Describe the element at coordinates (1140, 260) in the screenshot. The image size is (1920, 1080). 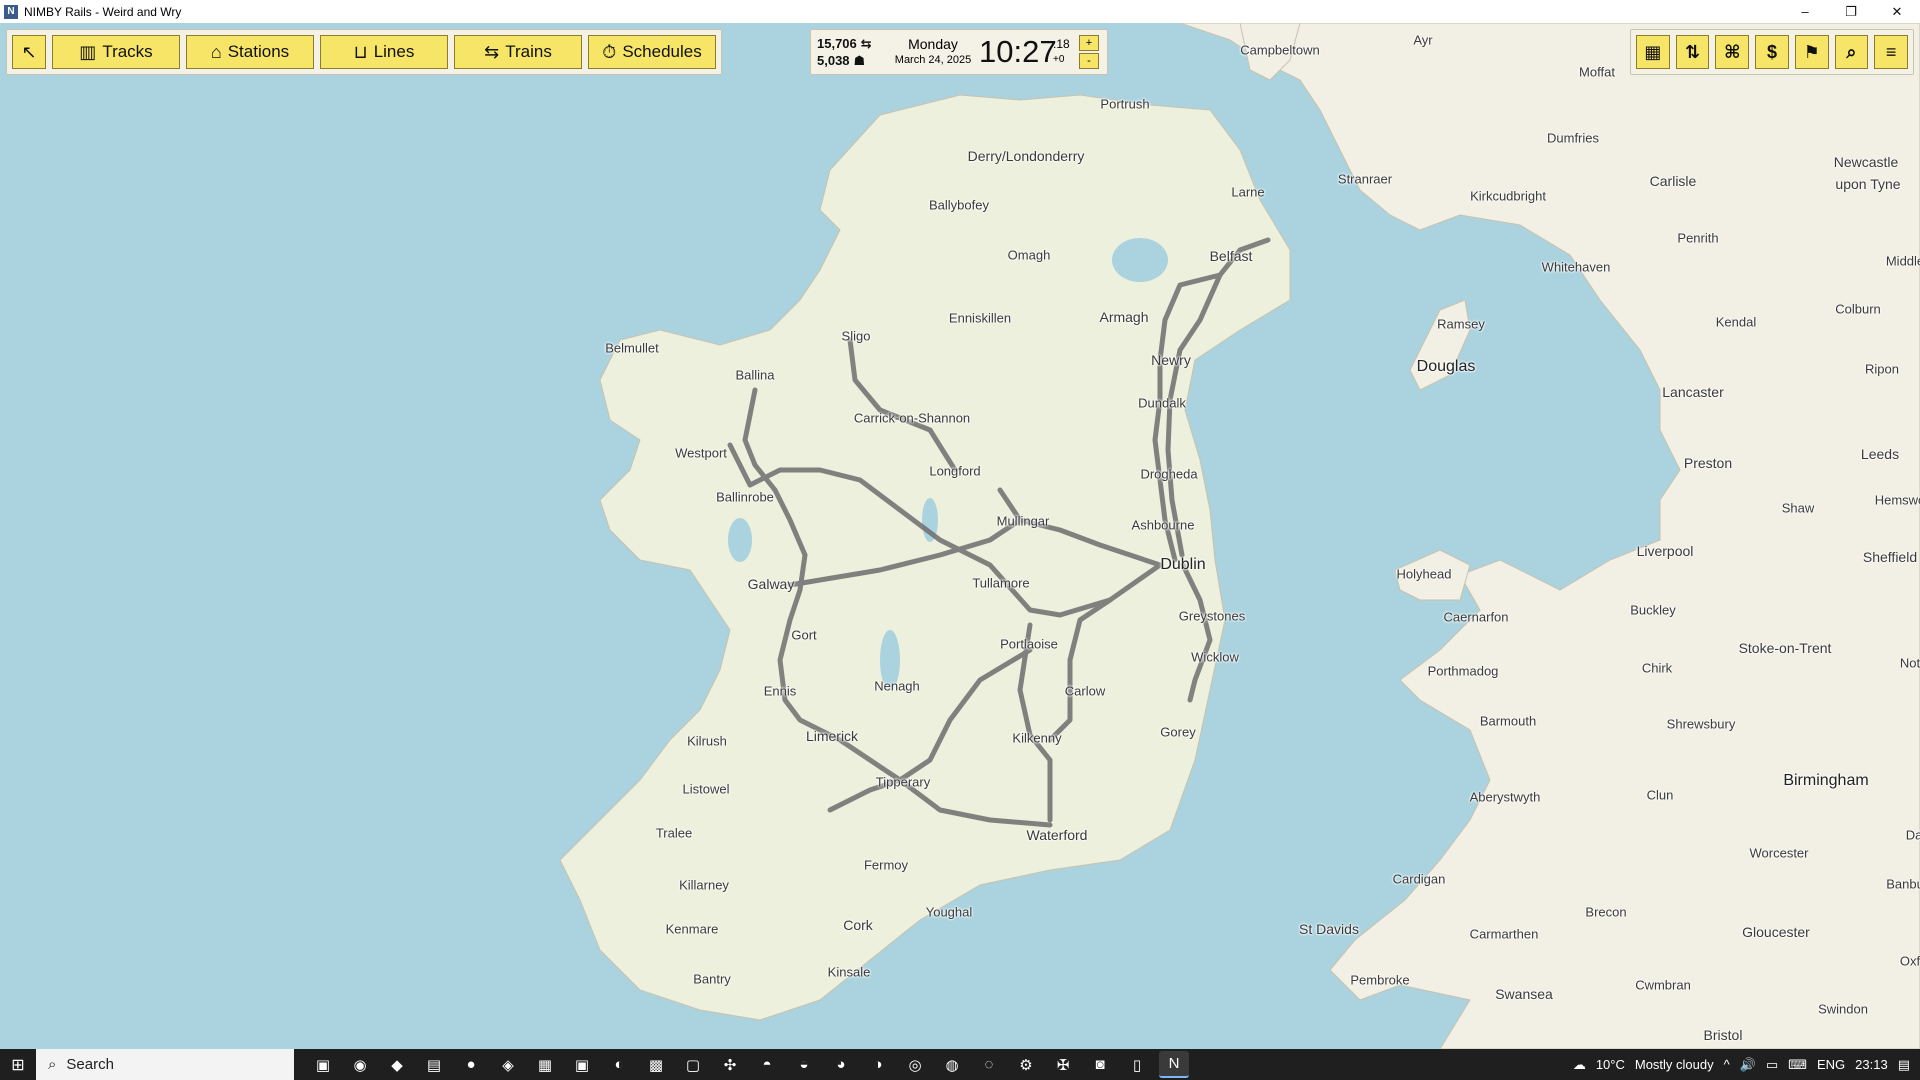
I see `lough-neagh` at that location.